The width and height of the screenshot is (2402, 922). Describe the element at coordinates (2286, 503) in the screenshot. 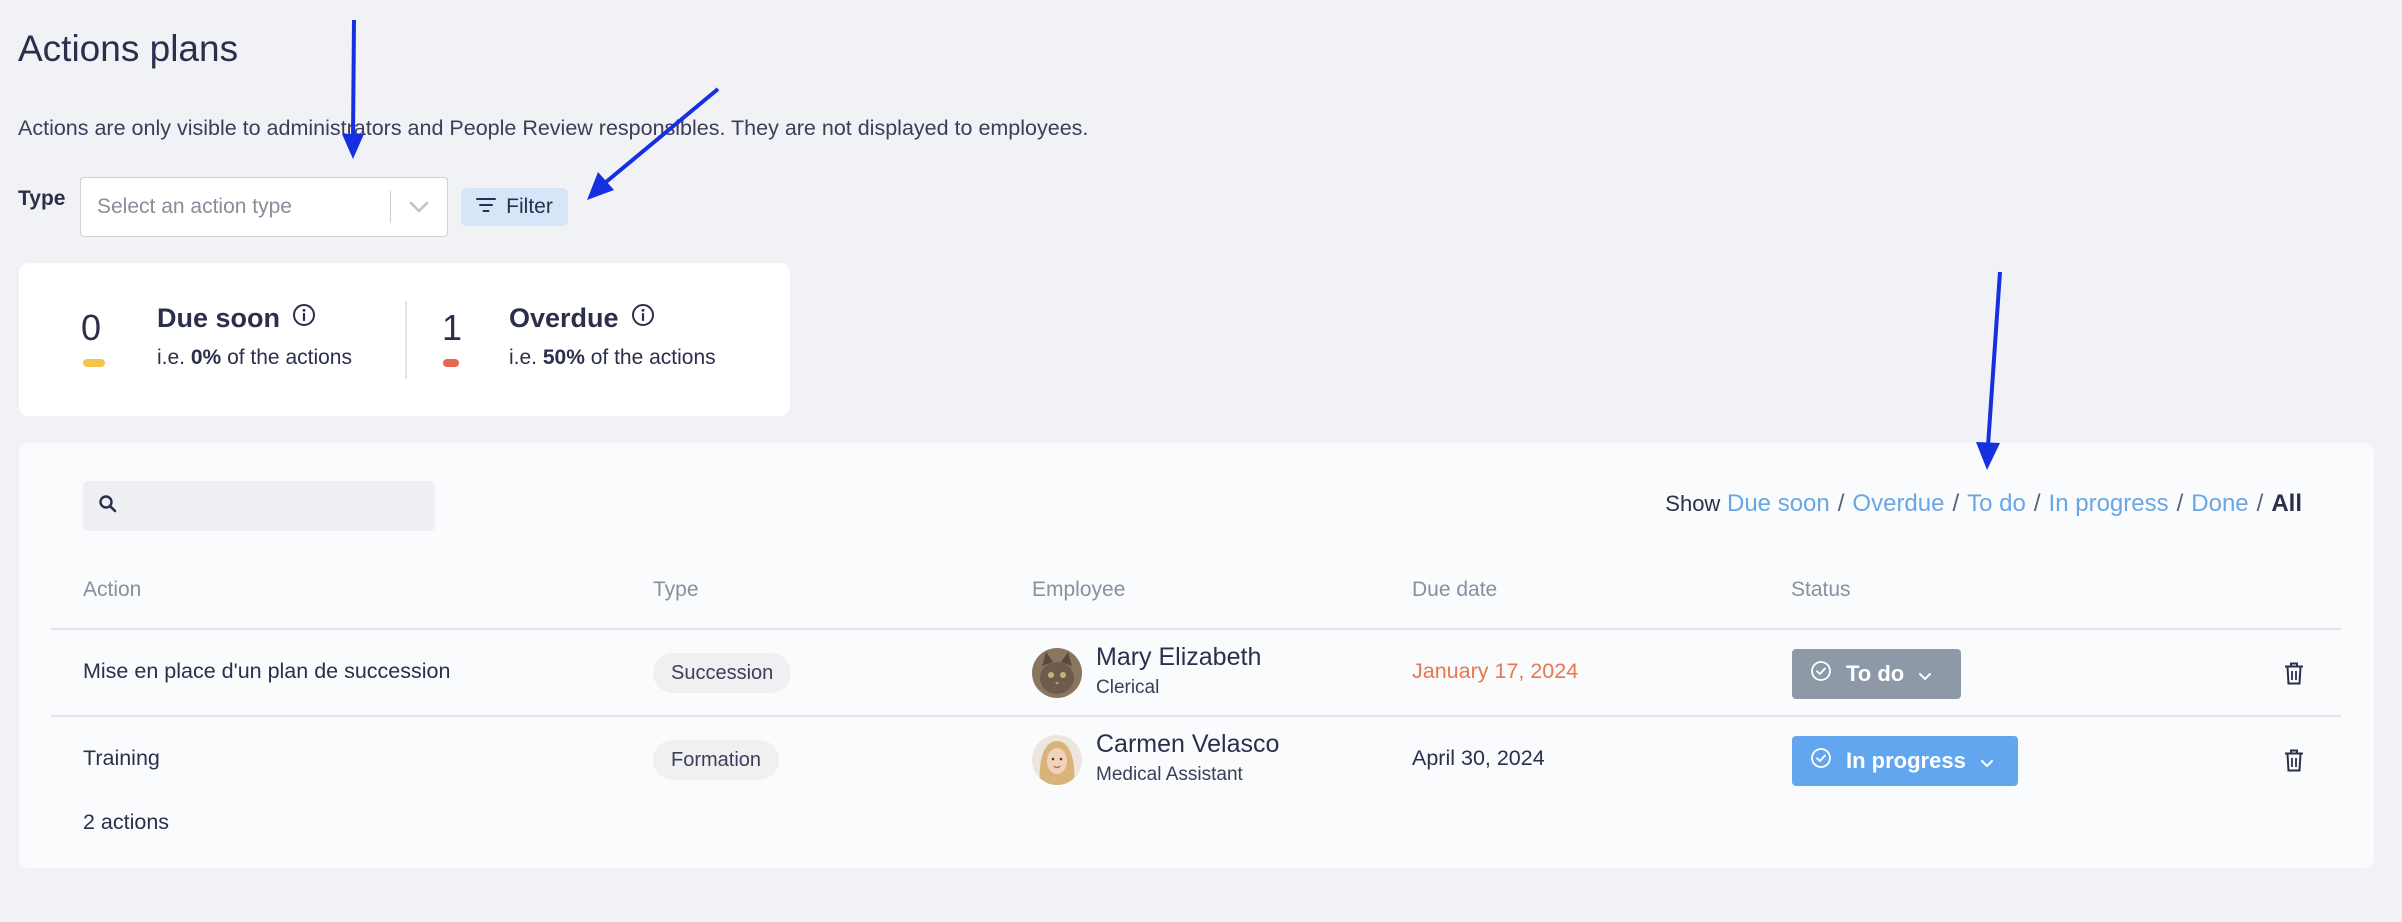

I see `show-all-link: All` at that location.